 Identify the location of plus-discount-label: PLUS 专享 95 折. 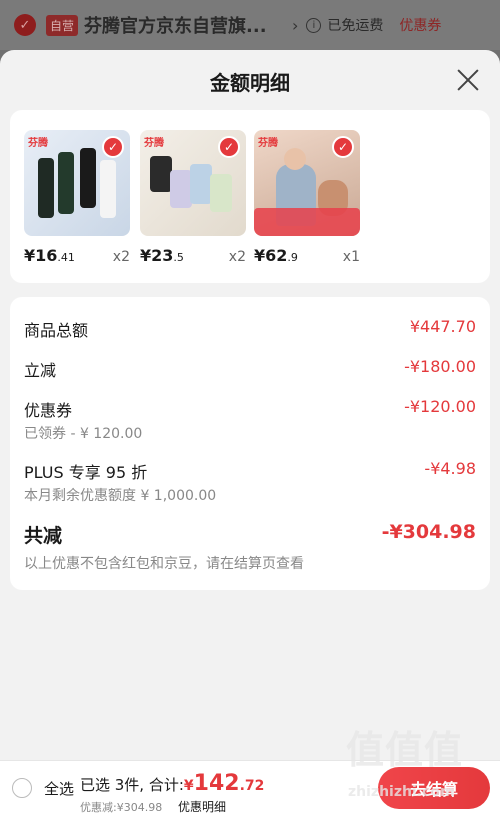
(86, 472).